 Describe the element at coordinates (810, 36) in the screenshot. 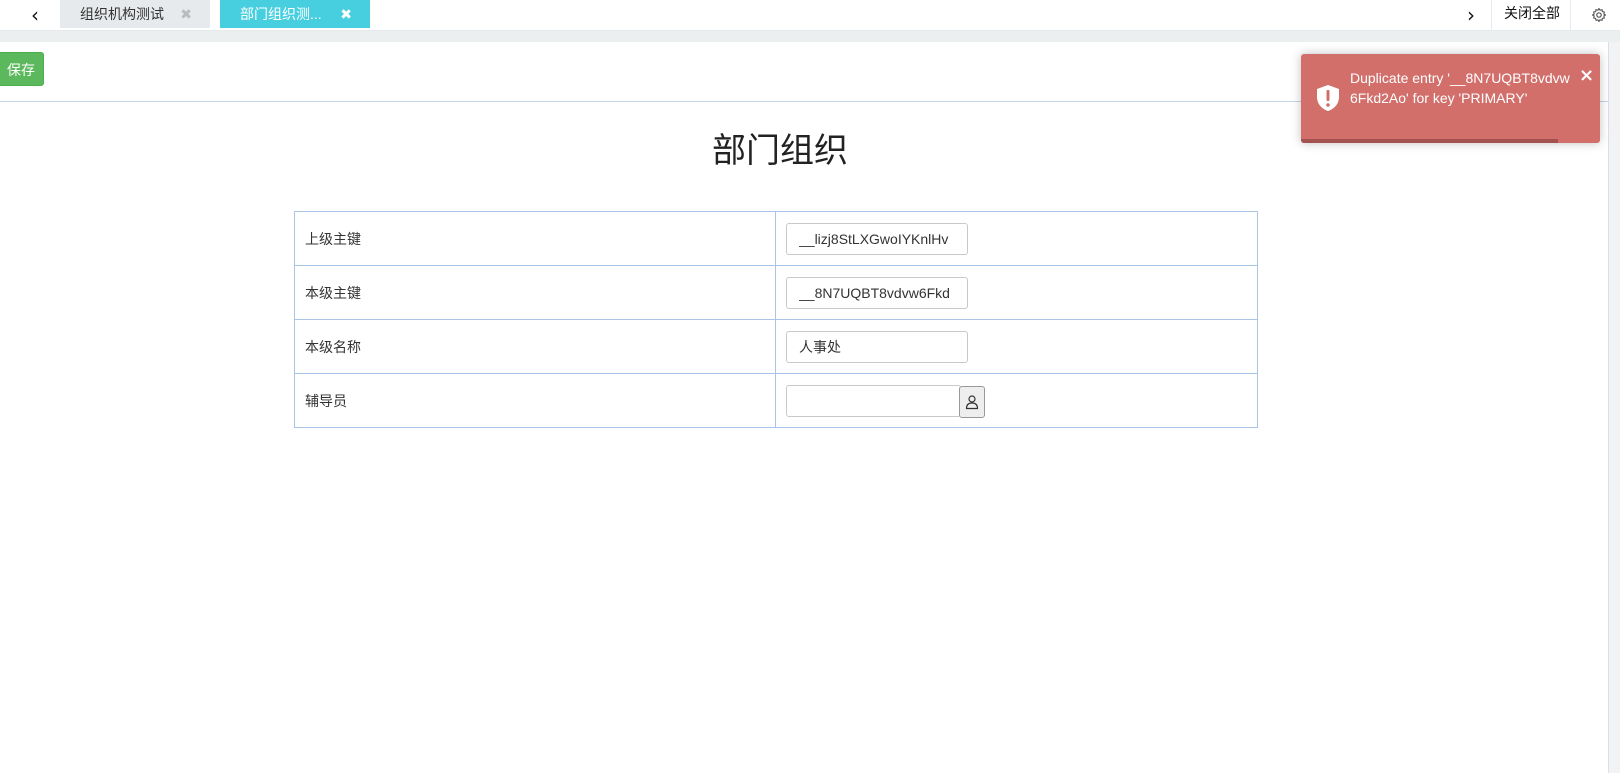

I see `content-divider` at that location.